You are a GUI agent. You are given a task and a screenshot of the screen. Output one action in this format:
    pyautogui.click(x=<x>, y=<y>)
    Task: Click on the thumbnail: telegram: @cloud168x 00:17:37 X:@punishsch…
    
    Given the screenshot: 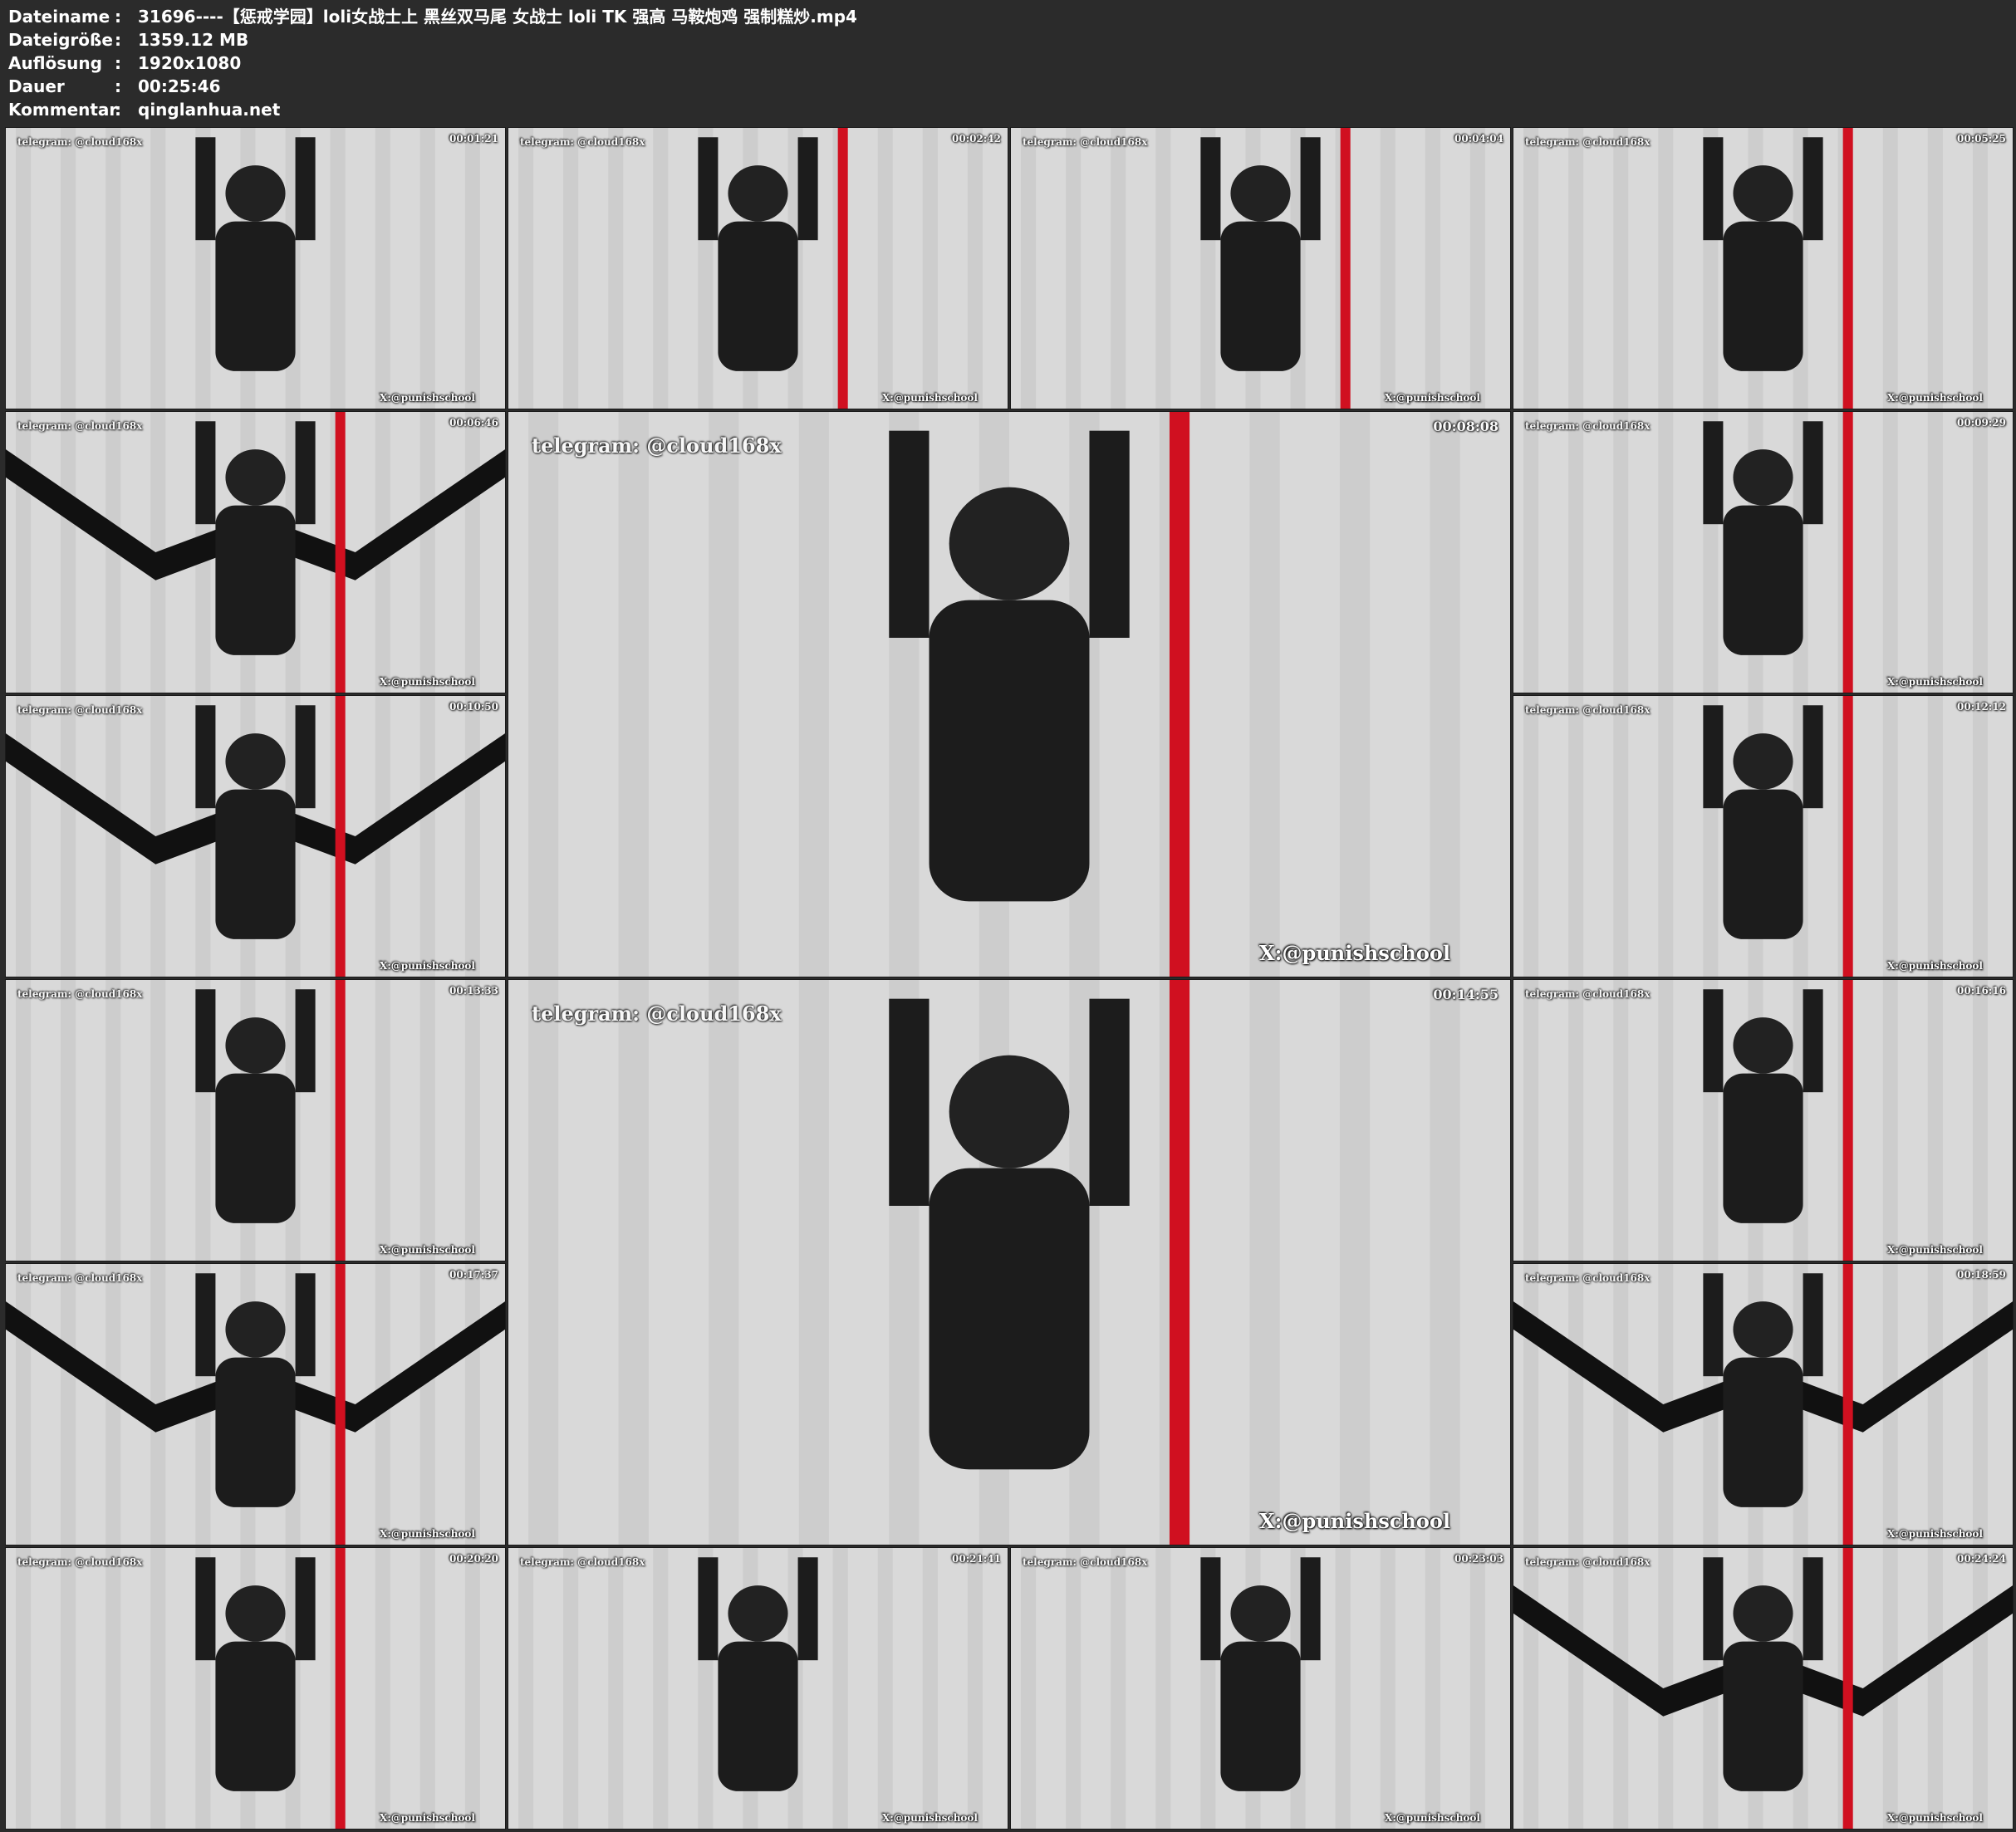 What is the action you would take?
    pyautogui.click(x=255, y=1404)
    